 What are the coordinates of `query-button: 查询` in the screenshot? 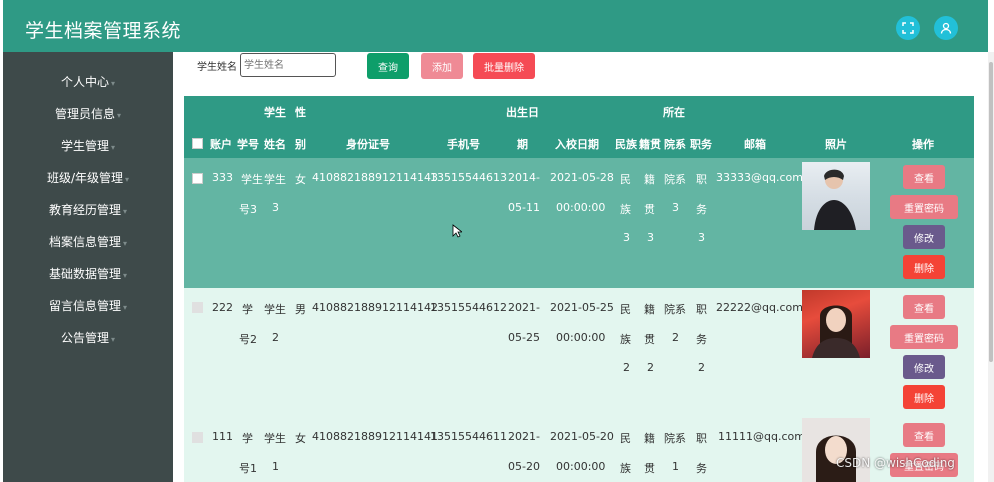 It's located at (388, 66).